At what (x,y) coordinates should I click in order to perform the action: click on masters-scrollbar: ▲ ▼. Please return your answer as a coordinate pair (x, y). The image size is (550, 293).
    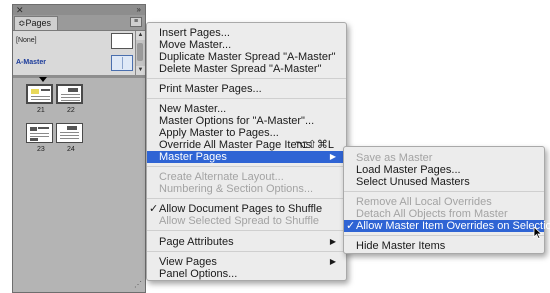
    Looking at the image, I should click on (140, 53).